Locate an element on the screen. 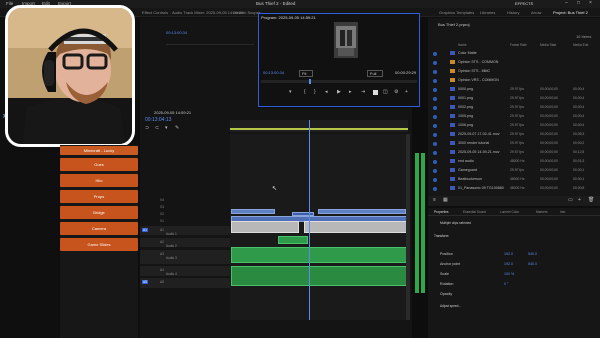 This screenshot has height=338, width=600. label-button-goes: Goes is located at coordinates (99, 164).